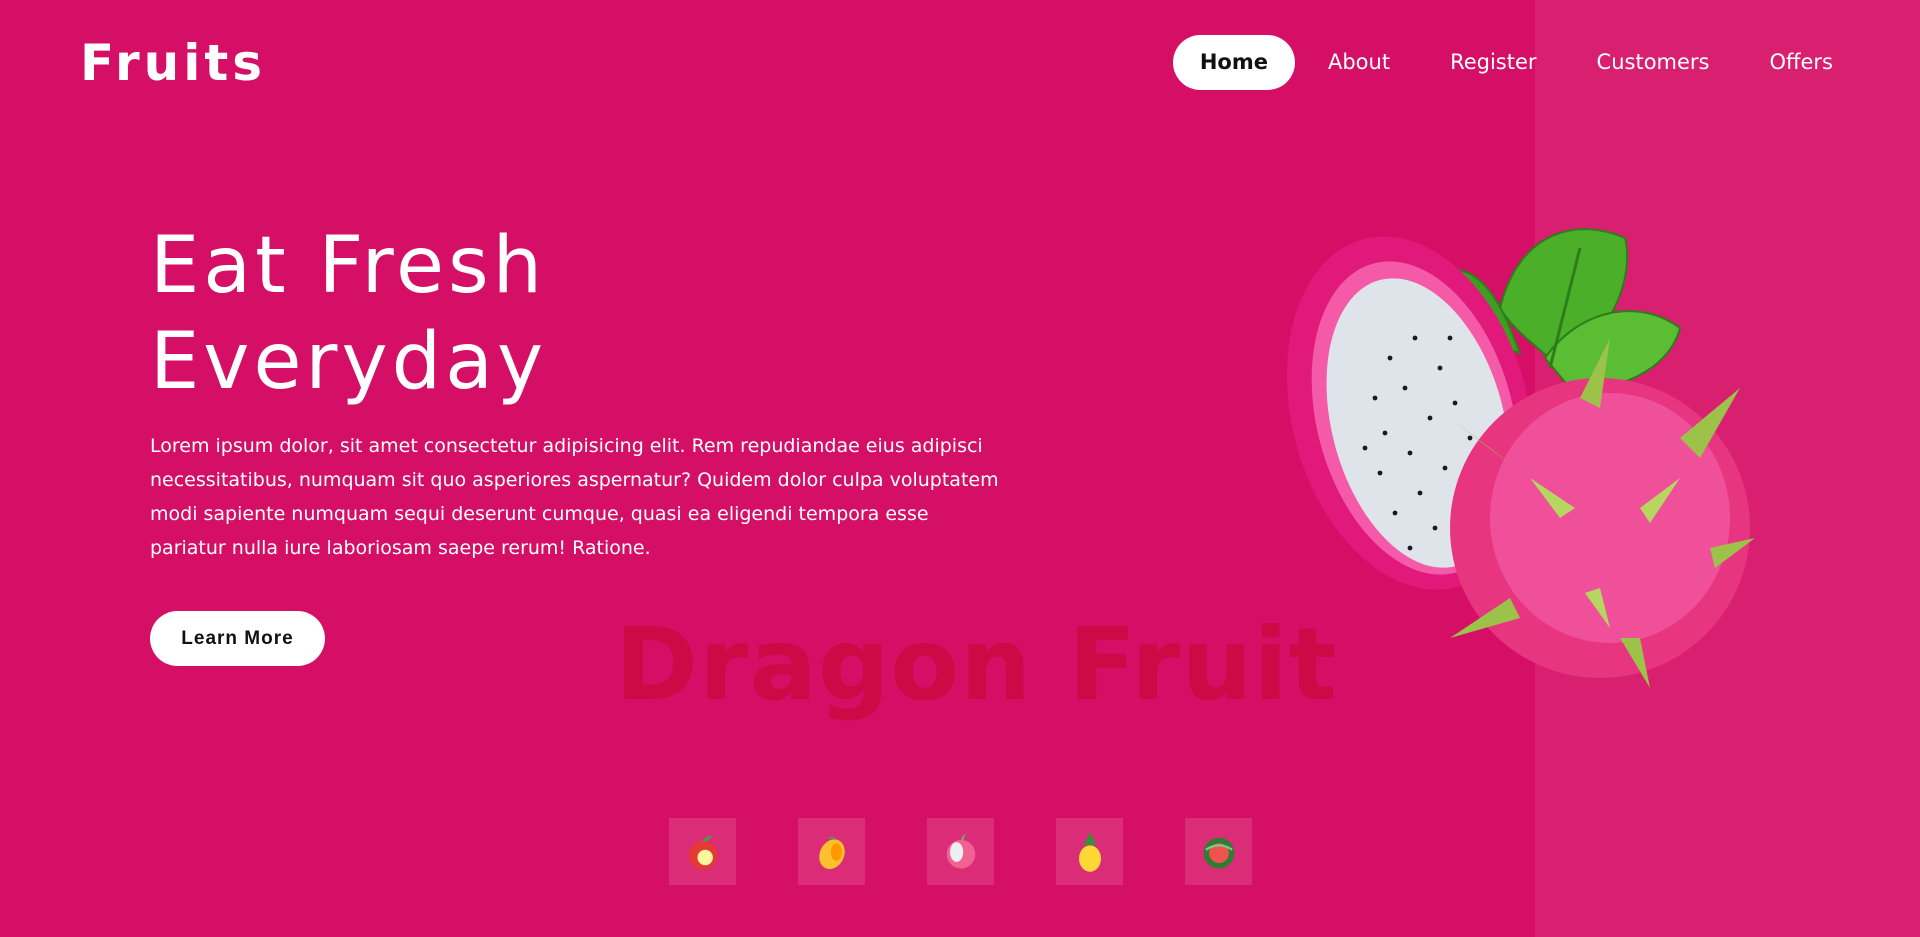  I want to click on thumbnail-dragon-fruit, so click(960, 851).